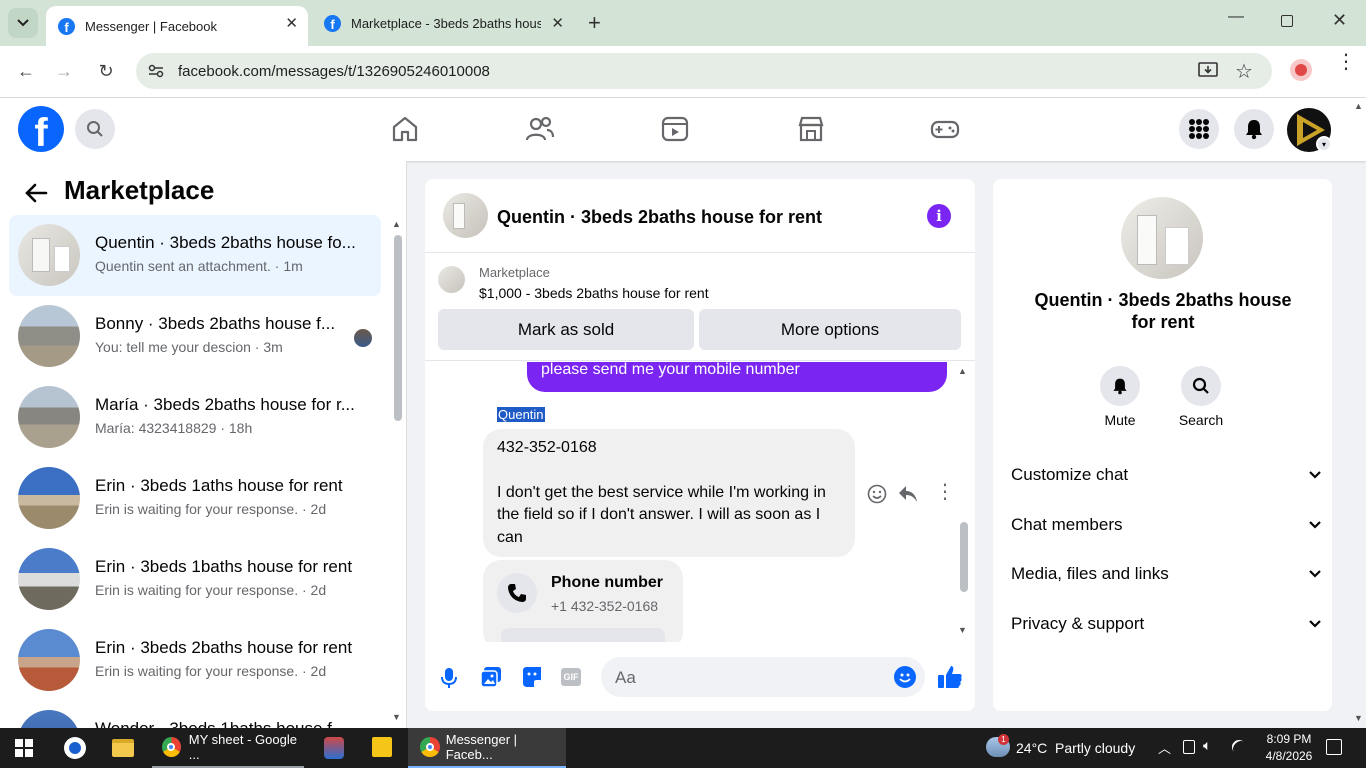  I want to click on microphone-icon, so click(449, 678).